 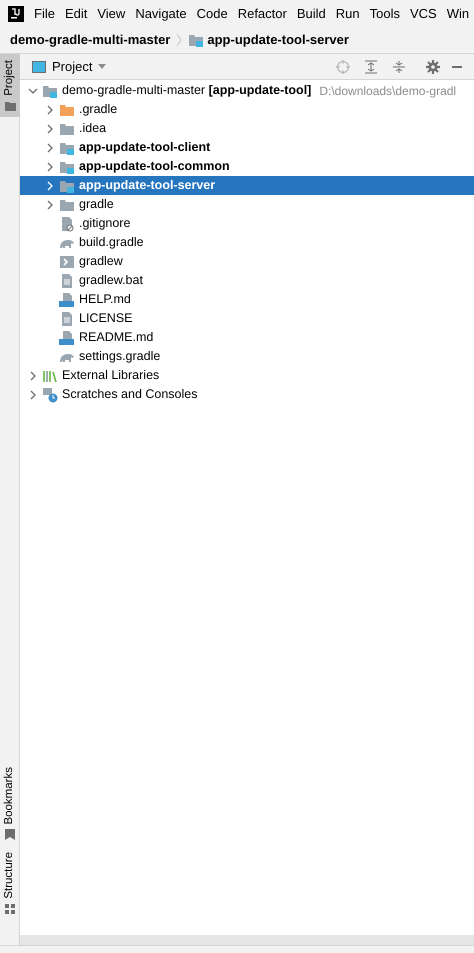 What do you see at coordinates (212, 14) in the screenshot?
I see `menu-item: Code` at bounding box center [212, 14].